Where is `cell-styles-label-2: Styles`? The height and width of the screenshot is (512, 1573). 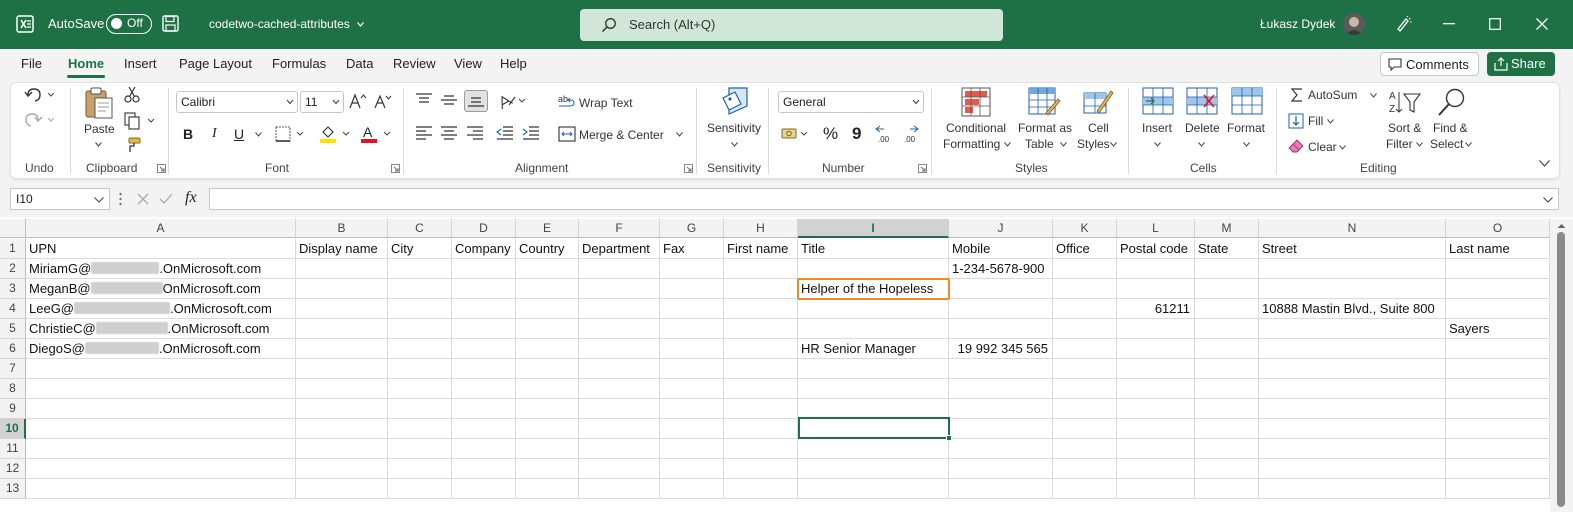 cell-styles-label-2: Styles is located at coordinates (1093, 144).